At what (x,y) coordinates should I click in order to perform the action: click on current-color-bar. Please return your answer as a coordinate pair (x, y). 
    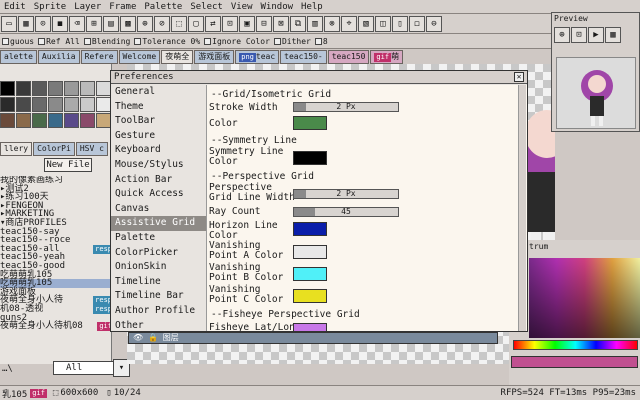
    Looking at the image, I should click on (574, 362).